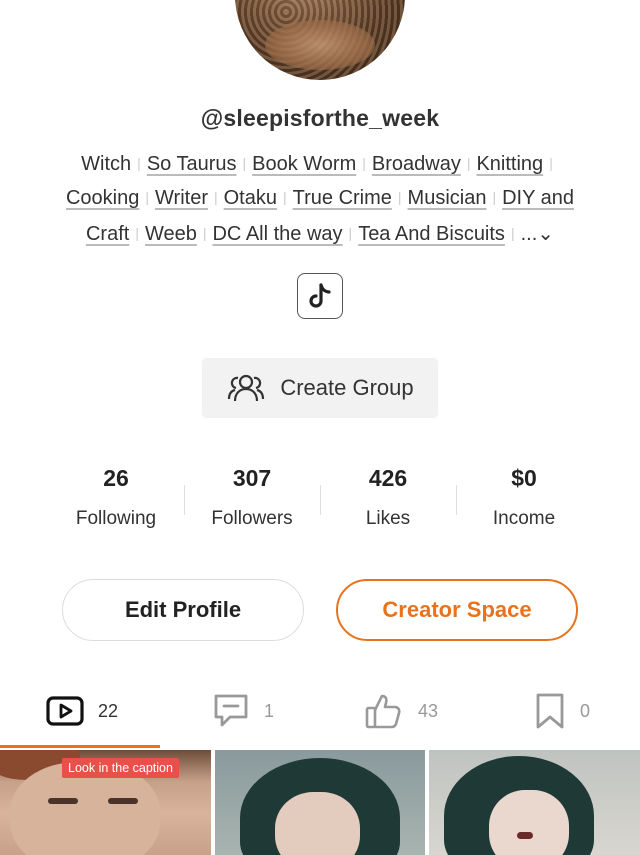  What do you see at coordinates (537, 234) in the screenshot?
I see `tags-expand-button: ...⌄` at bounding box center [537, 234].